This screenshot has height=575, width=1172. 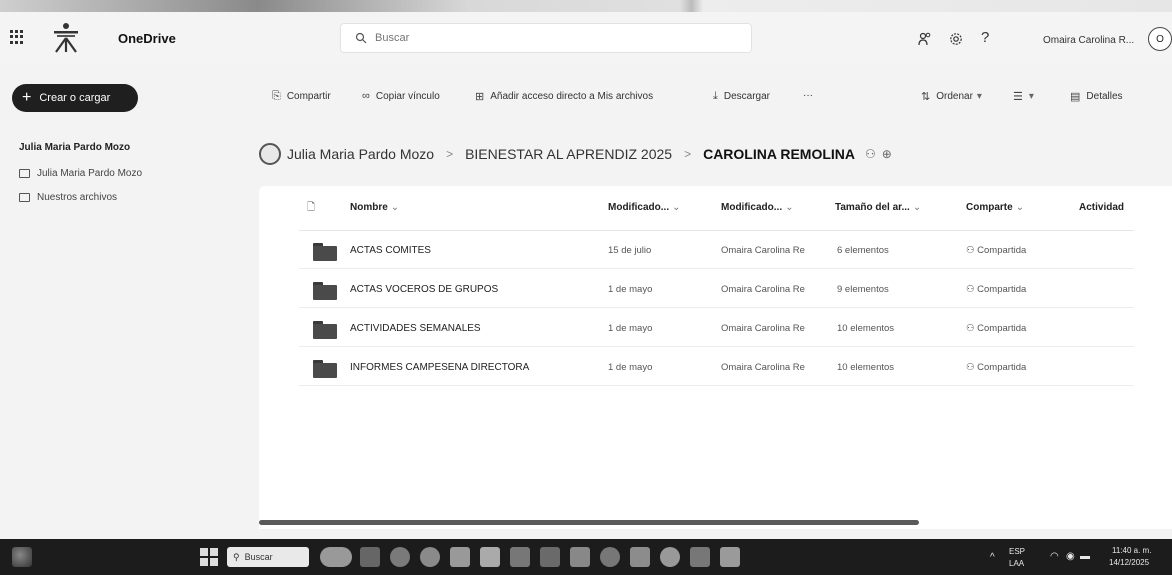 What do you see at coordinates (17, 37) in the screenshot?
I see `app-launcher-icon` at bounding box center [17, 37].